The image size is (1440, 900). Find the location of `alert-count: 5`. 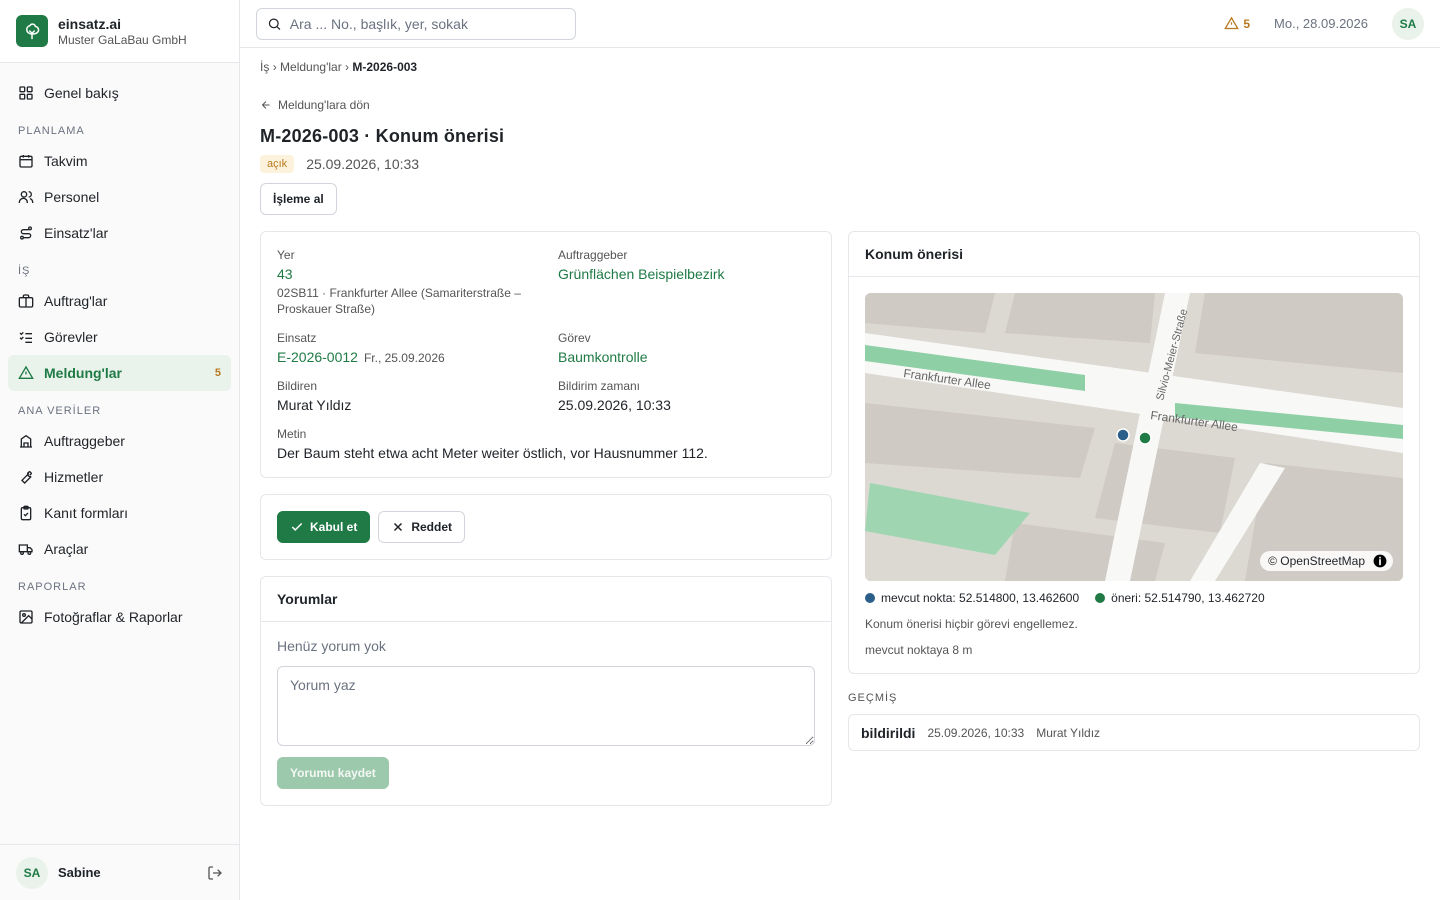

alert-count: 5 is located at coordinates (1247, 23).